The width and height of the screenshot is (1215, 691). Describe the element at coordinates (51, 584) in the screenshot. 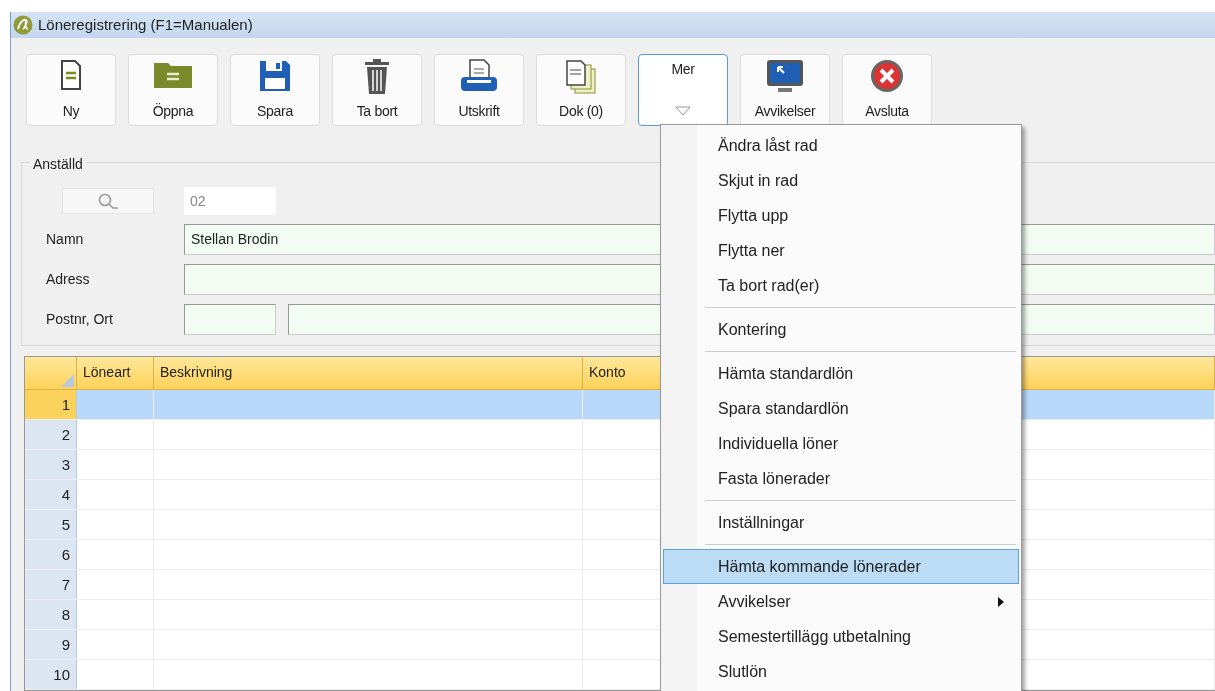

I see `row-number: 7` at that location.